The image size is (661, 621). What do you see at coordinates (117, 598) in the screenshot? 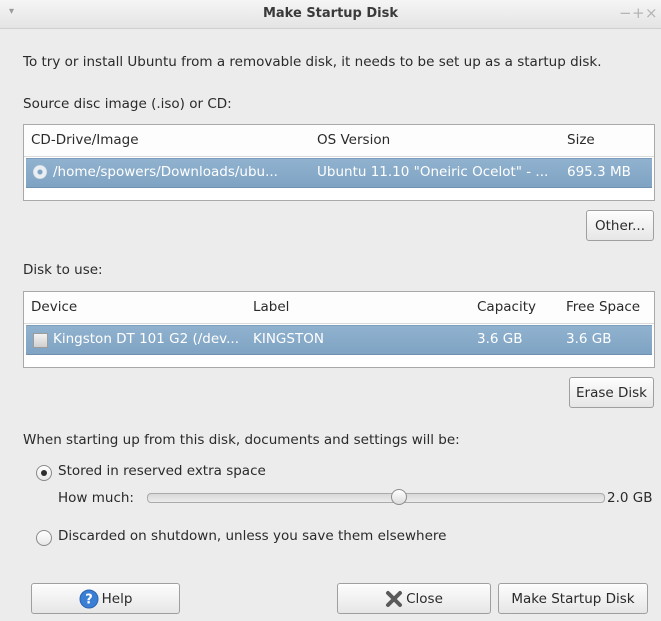
I see `help-button-label: Help` at bounding box center [117, 598].